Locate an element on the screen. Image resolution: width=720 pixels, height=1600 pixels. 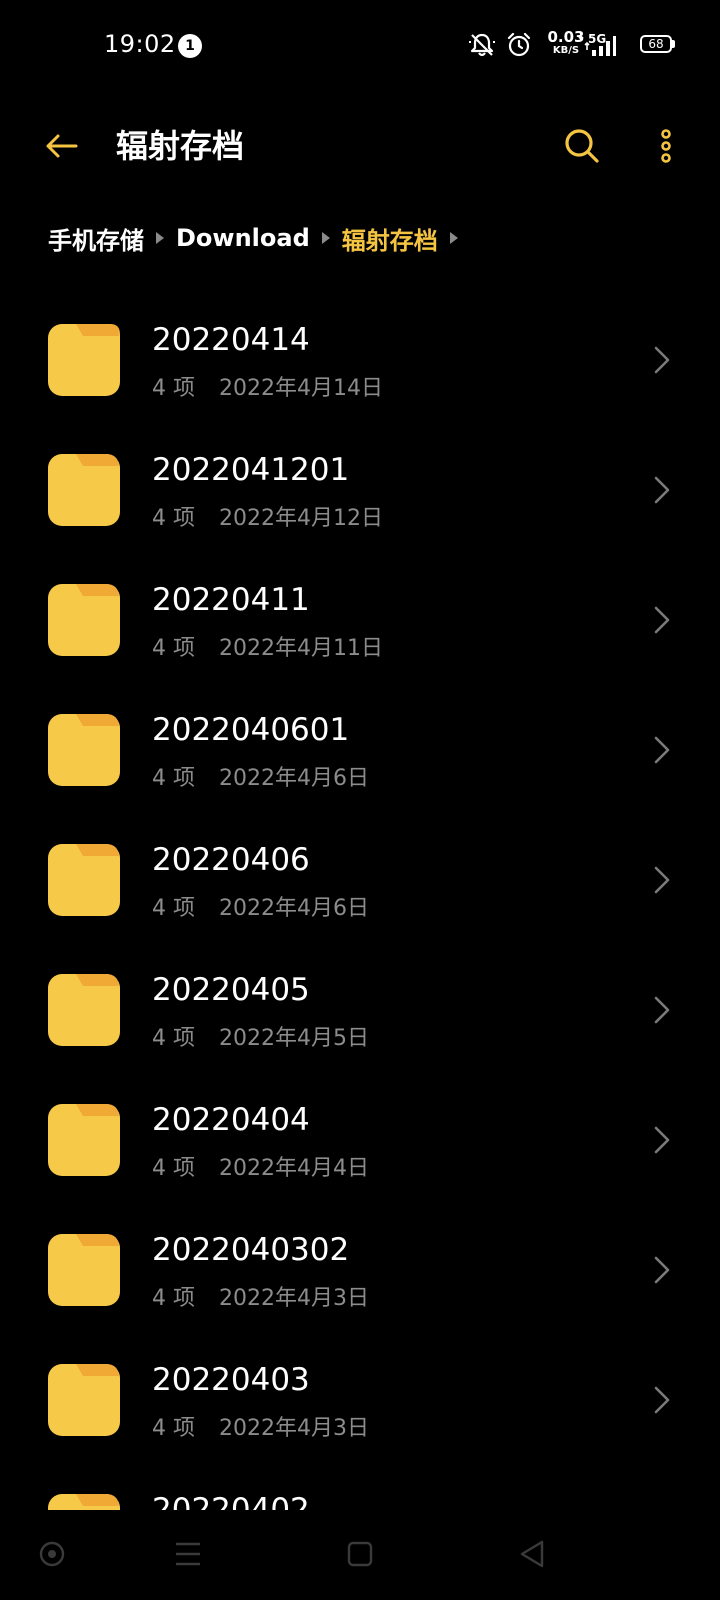
folder-row: 20220406 4 项 2022年4月6日 is located at coordinates (360, 877).